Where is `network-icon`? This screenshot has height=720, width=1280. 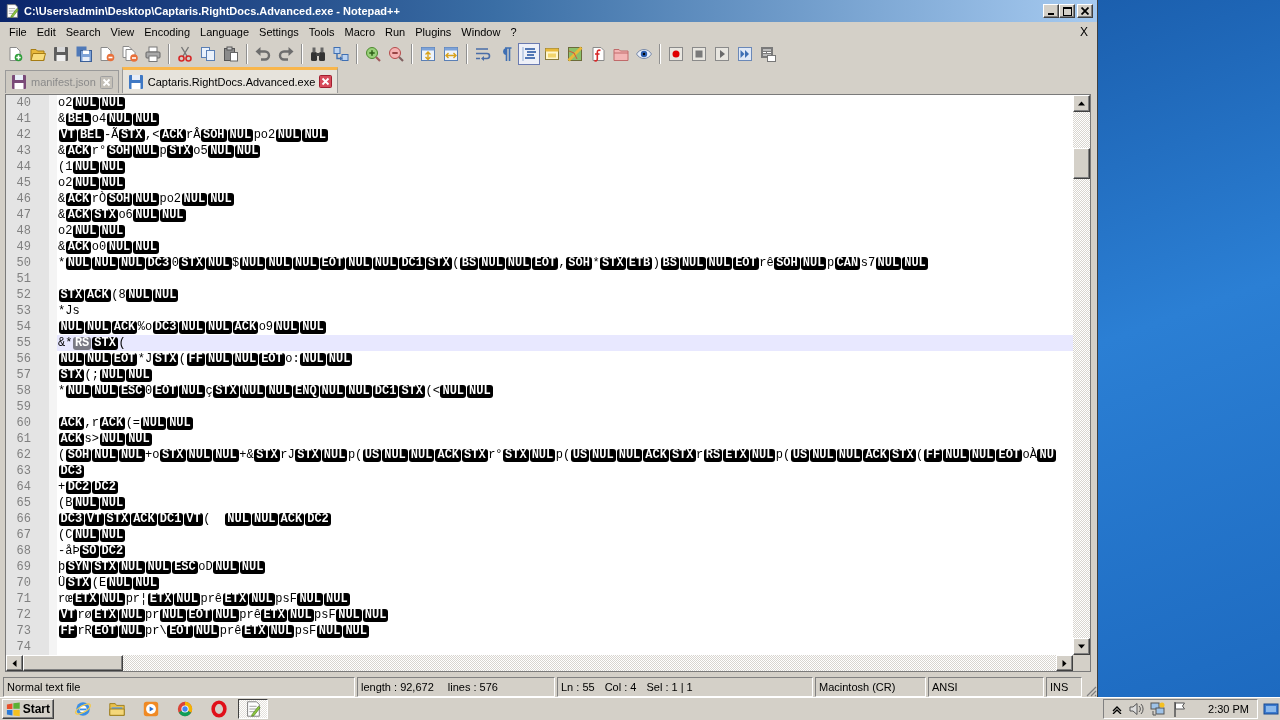
network-icon is located at coordinates (1158, 709).